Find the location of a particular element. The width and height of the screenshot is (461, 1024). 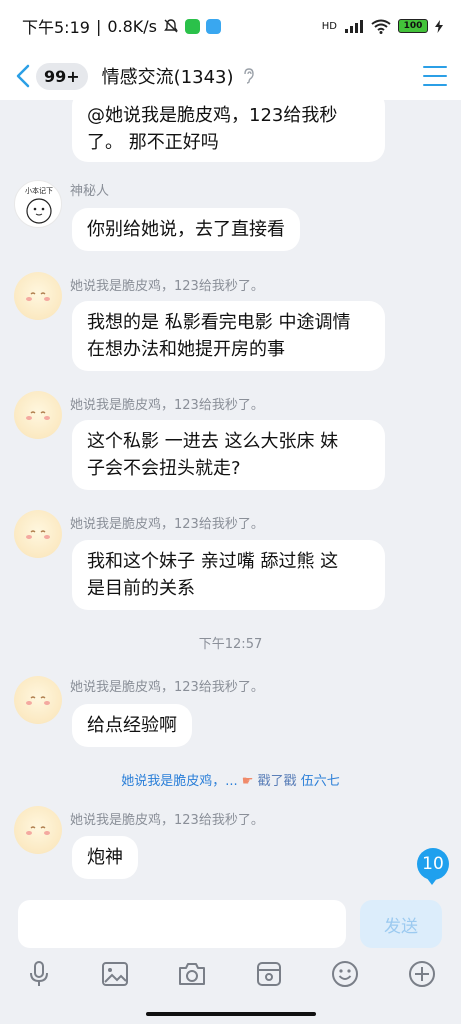

charging-icon is located at coordinates (439, 26).